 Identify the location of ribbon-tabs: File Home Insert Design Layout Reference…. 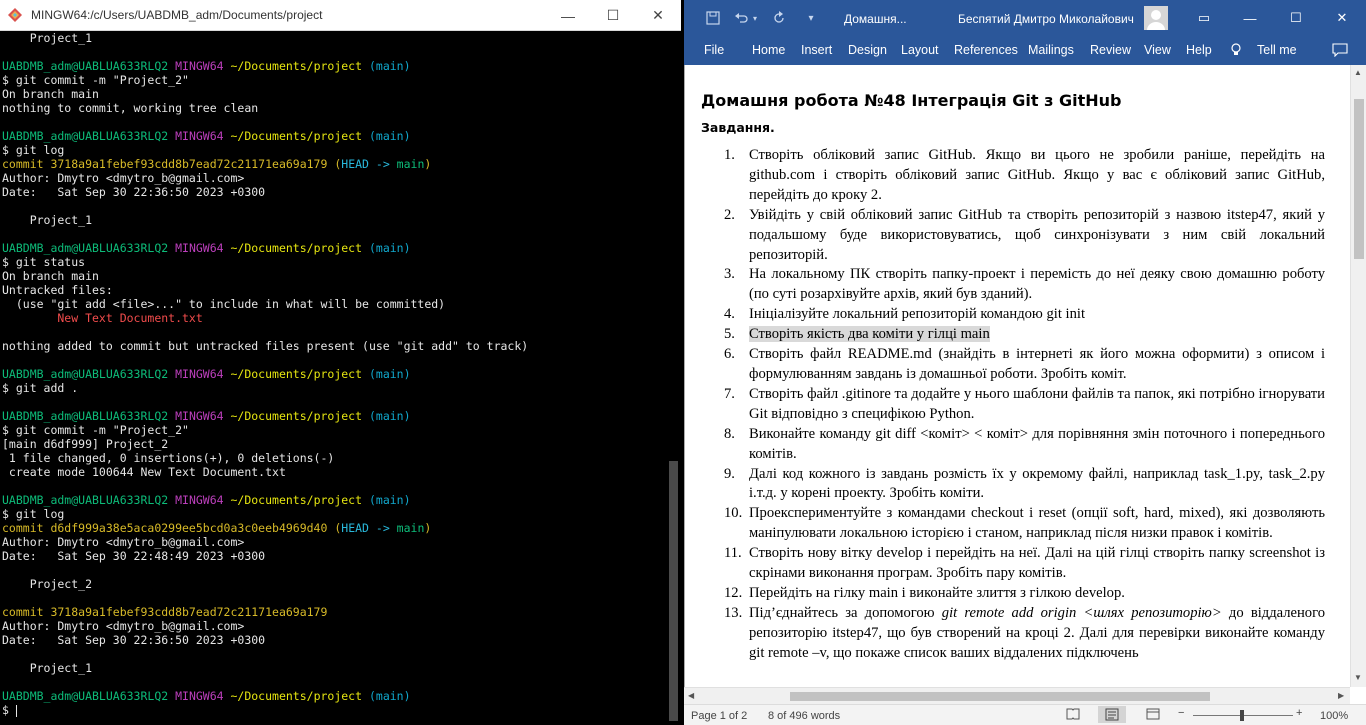
(1025, 50).